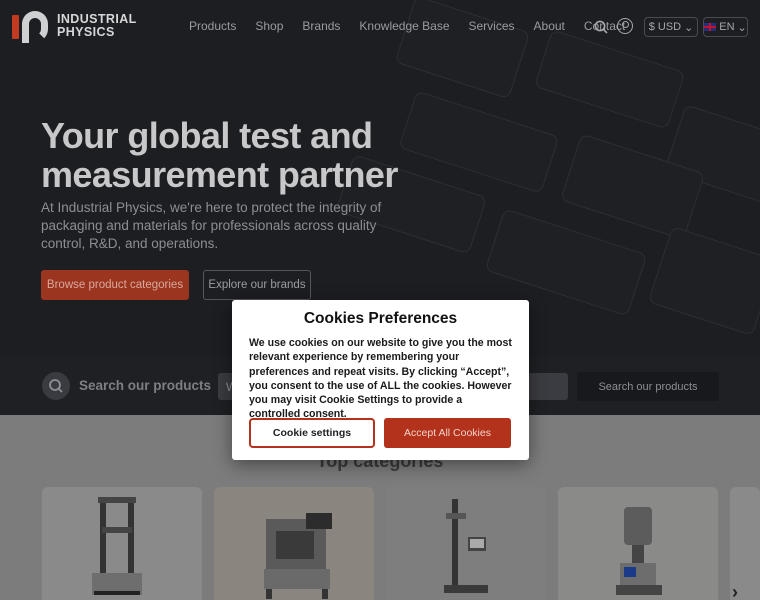  I want to click on search-label: Search our products, so click(145, 385).